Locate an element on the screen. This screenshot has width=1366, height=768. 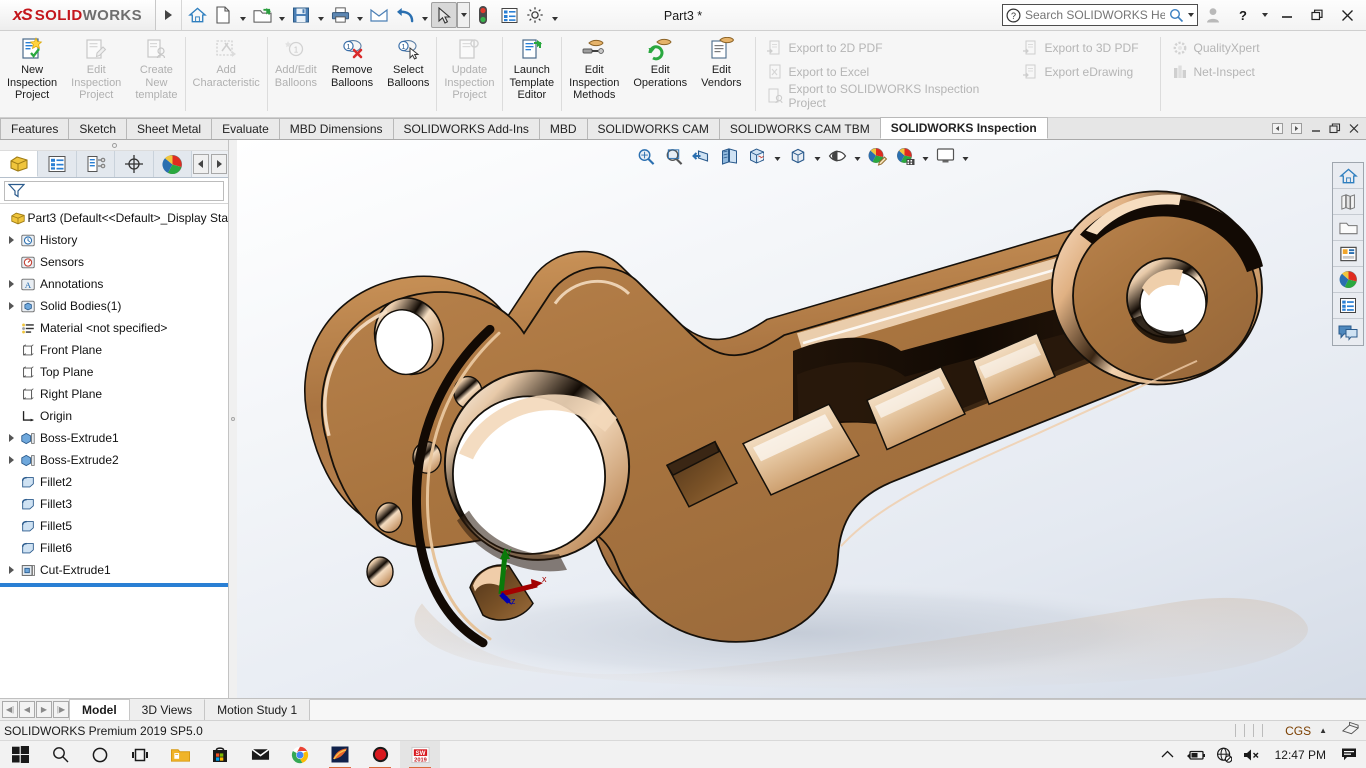
next-tab-button: ▶ is located at coordinates (44, 709).